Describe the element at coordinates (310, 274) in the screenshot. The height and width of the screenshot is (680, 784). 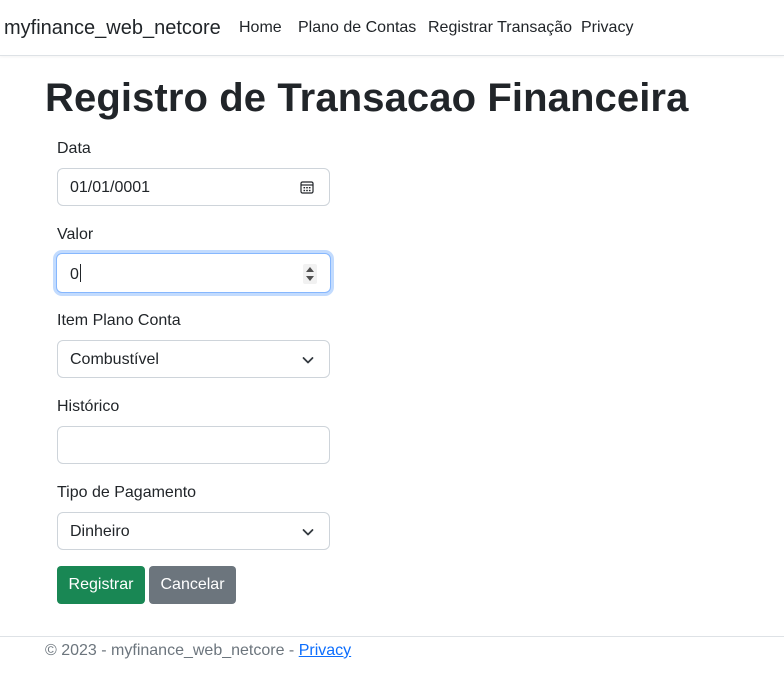
I see `number-spinner` at that location.